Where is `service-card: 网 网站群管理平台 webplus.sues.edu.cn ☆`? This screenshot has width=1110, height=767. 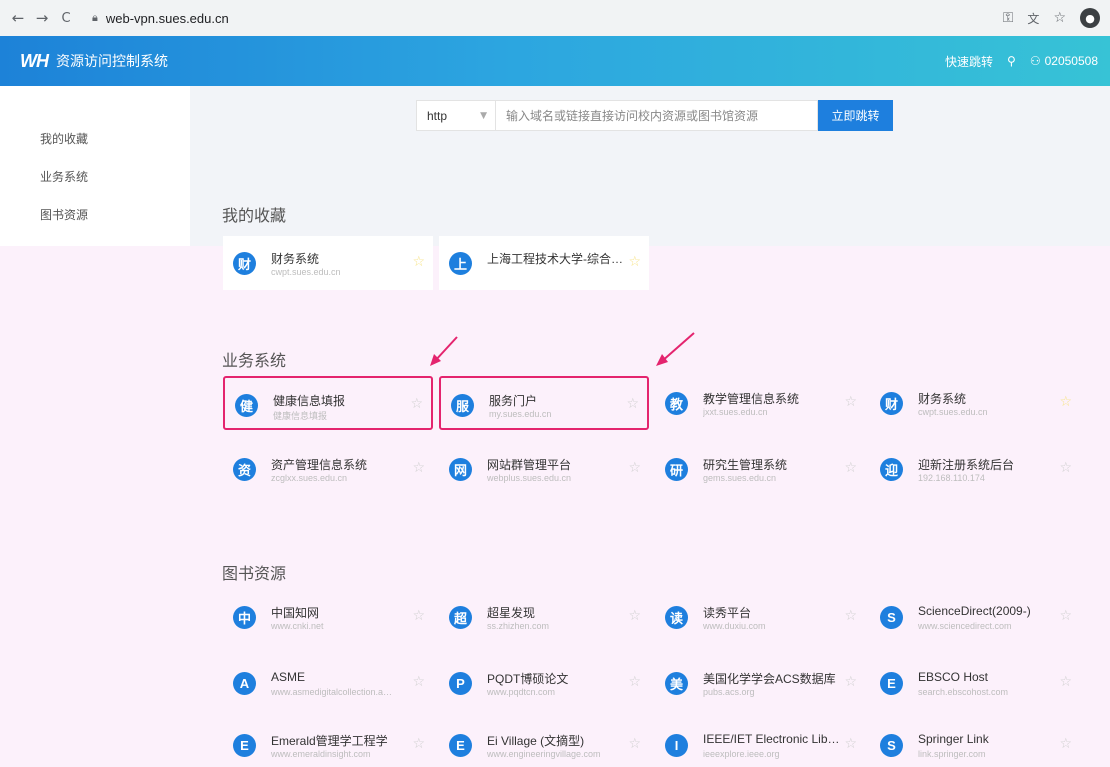 service-card: 网 网站群管理平台 webplus.sues.edu.cn ☆ is located at coordinates (544, 469).